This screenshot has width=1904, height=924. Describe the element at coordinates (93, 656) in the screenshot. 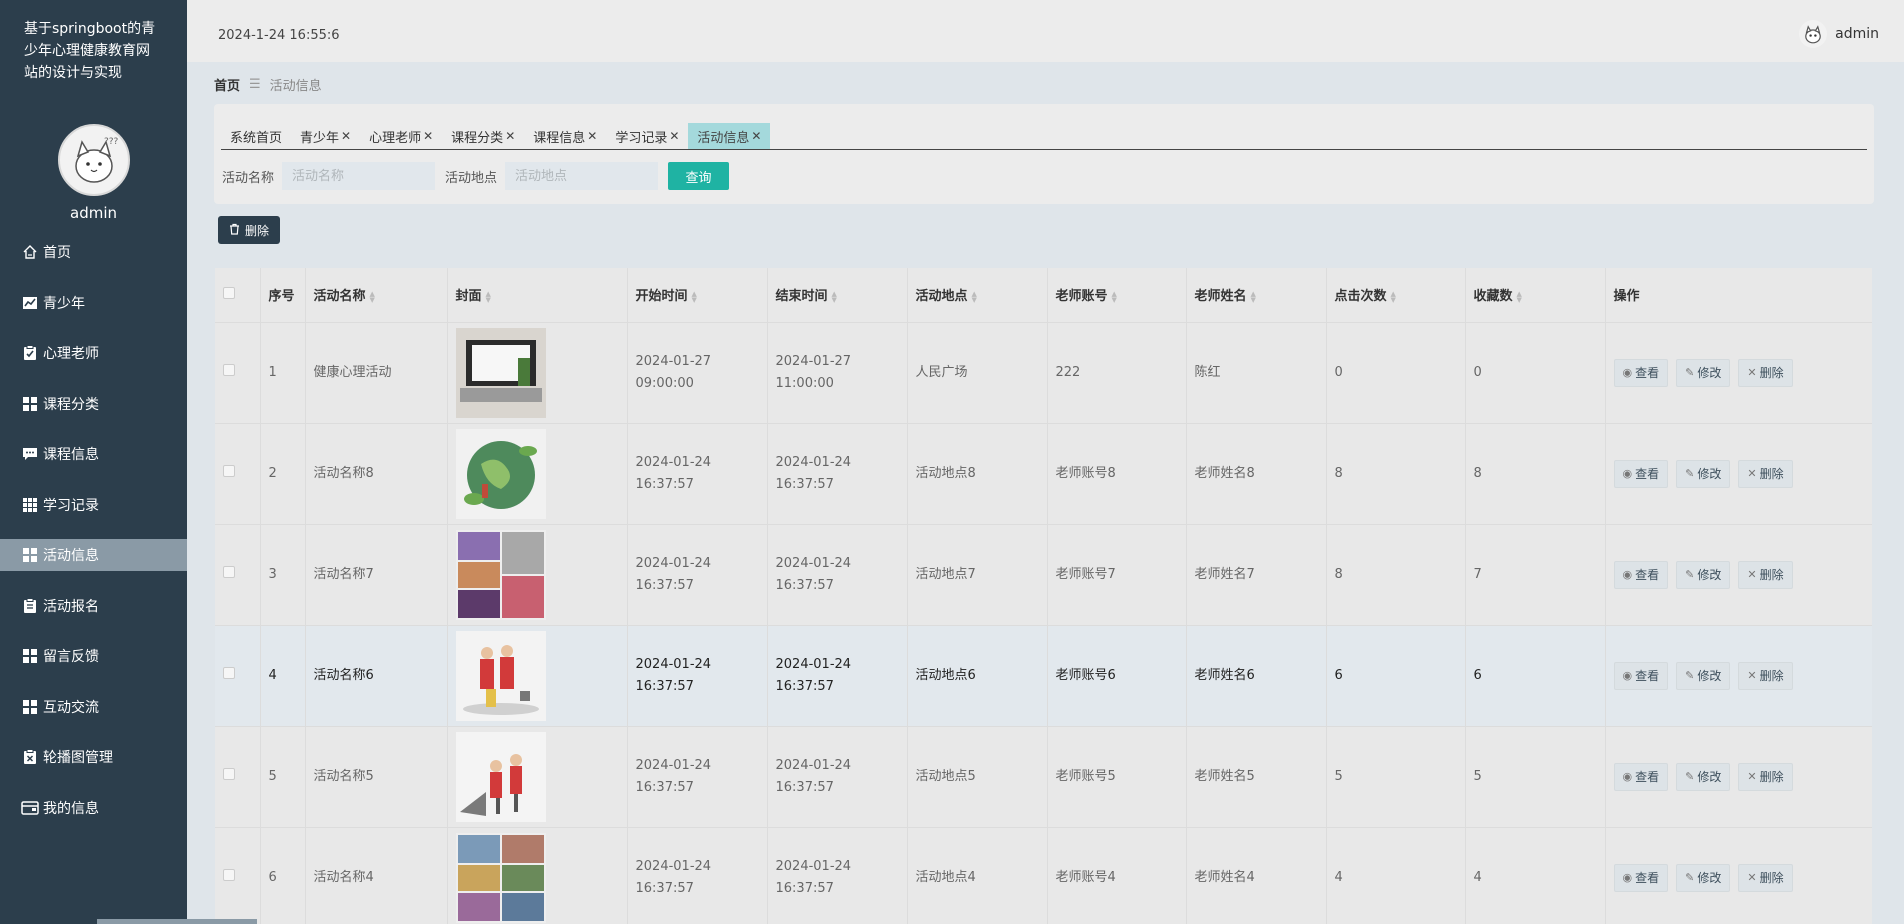

I see `sidebar-item-feedback: 留言反馈` at that location.